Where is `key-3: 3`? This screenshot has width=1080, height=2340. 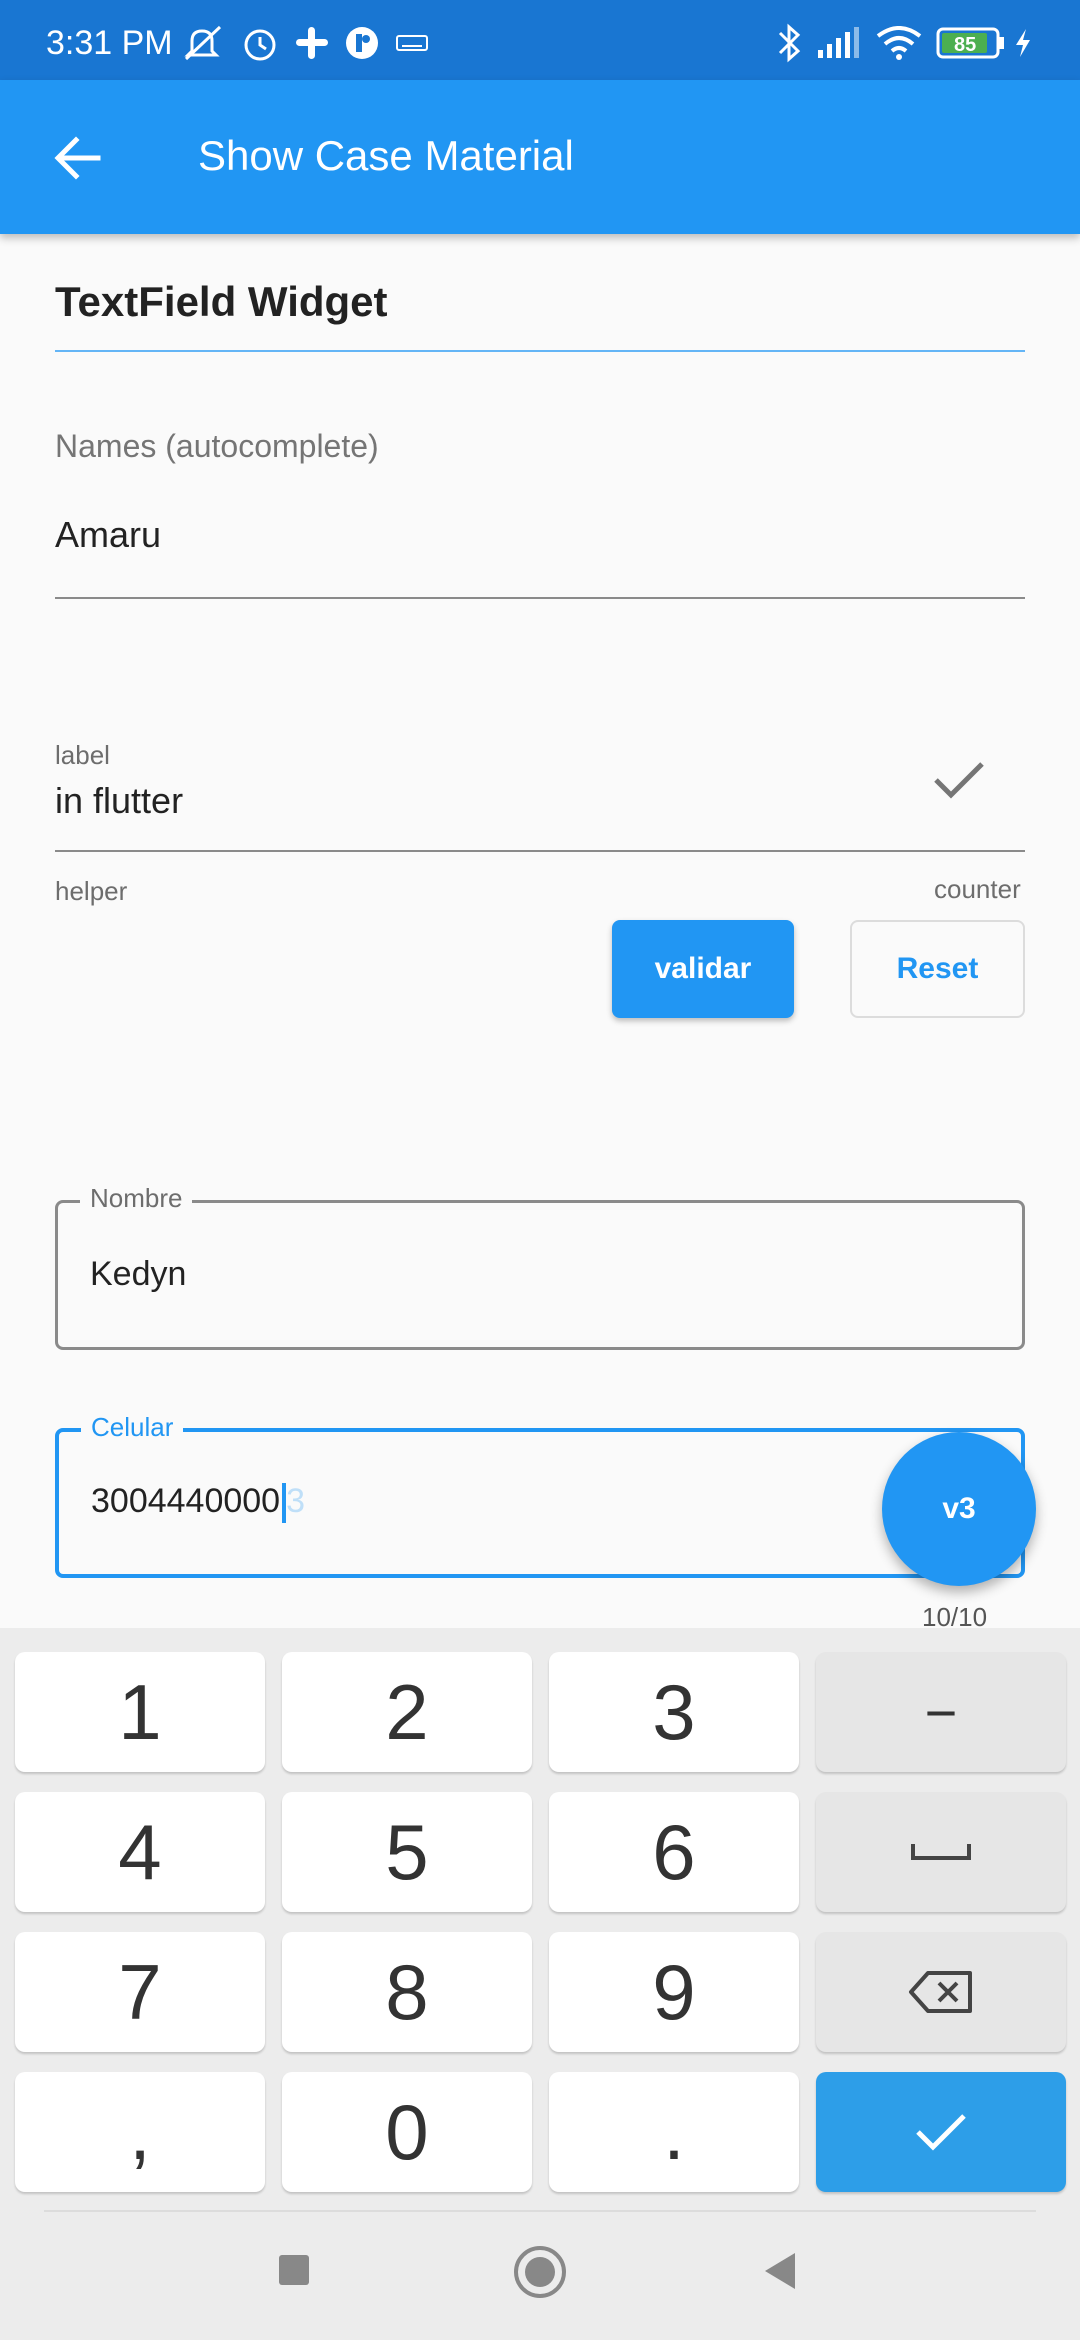 key-3: 3 is located at coordinates (674, 1712).